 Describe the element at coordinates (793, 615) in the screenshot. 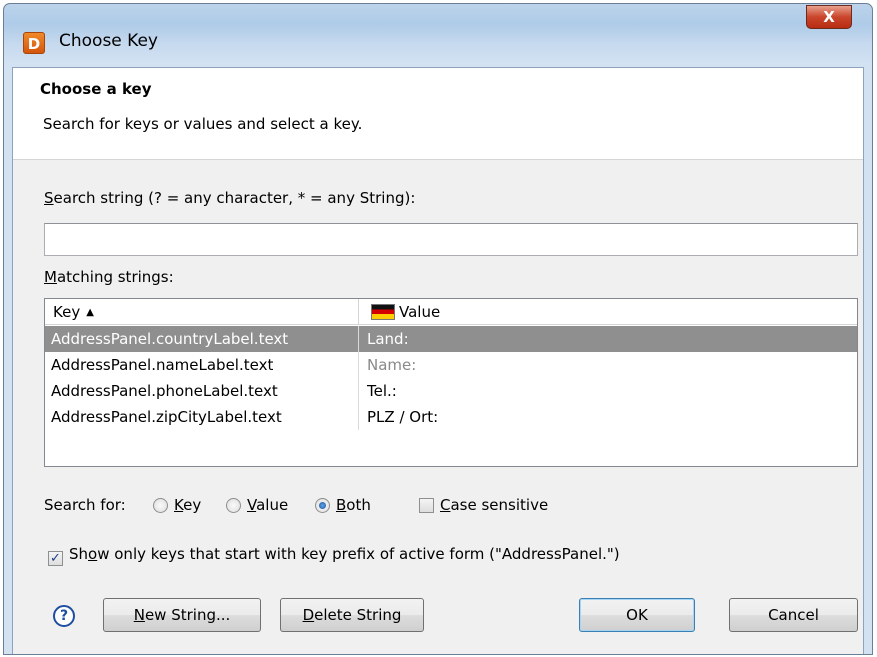

I see `cancel-button: Cancel` at that location.